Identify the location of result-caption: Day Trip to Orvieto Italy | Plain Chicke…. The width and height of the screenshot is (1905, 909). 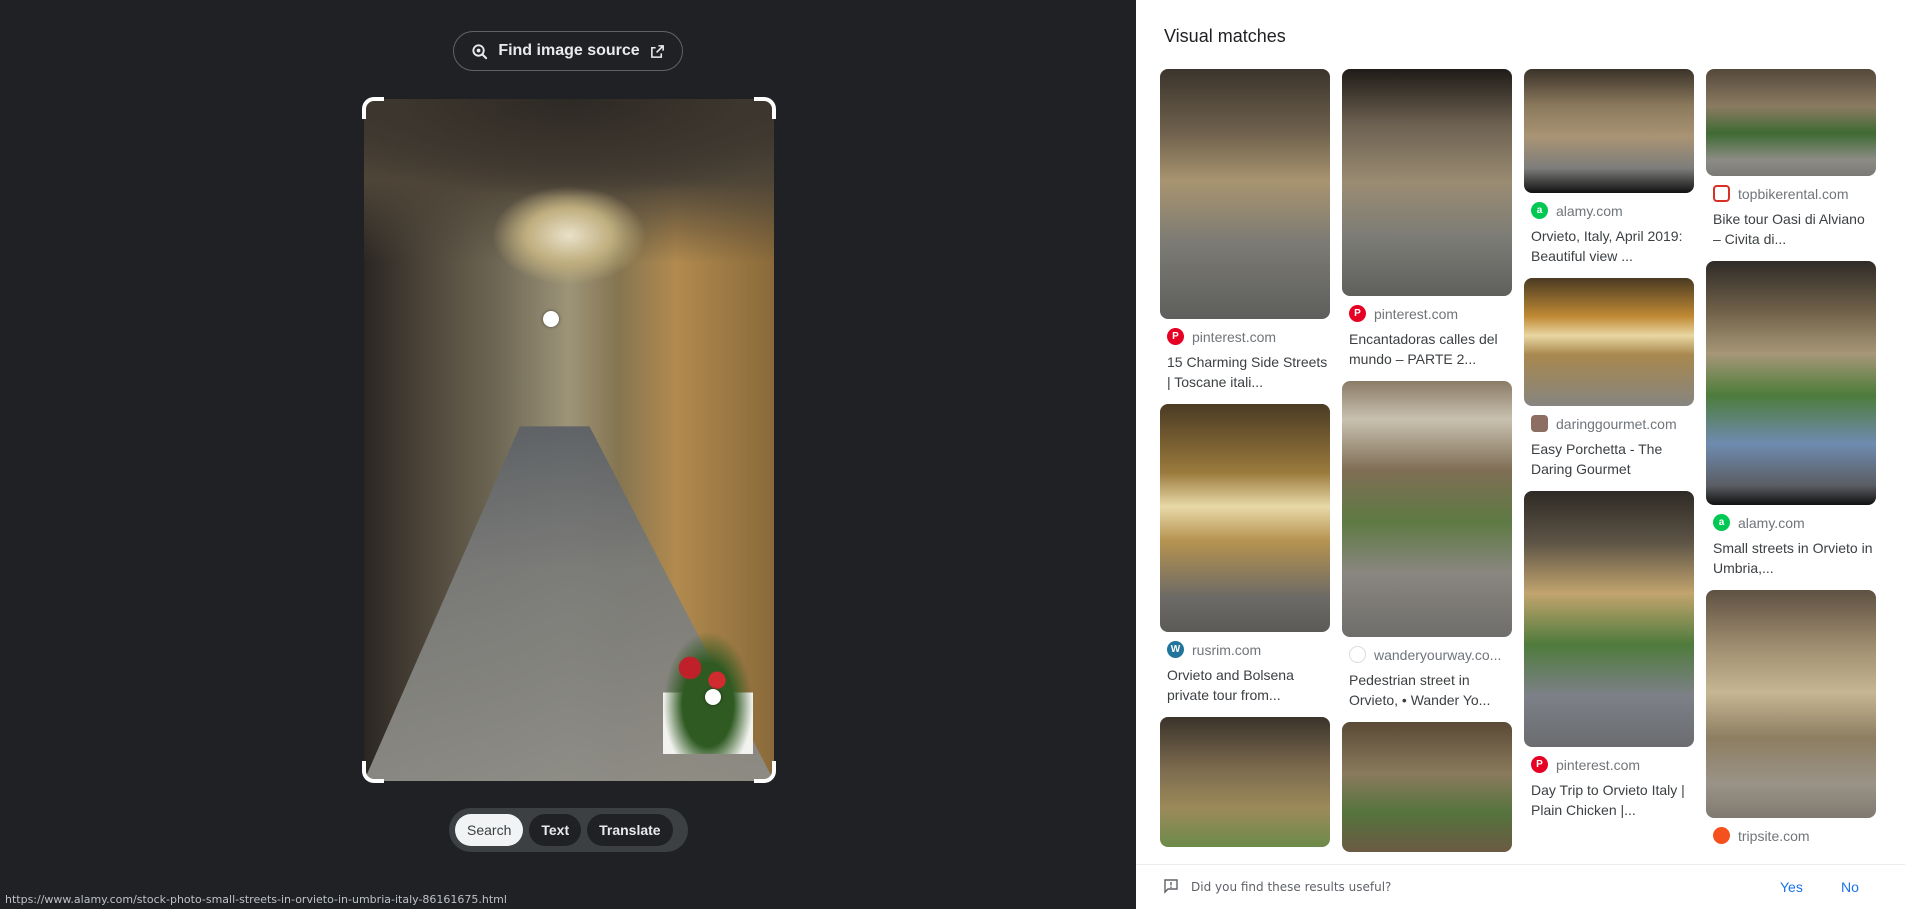
(1609, 800).